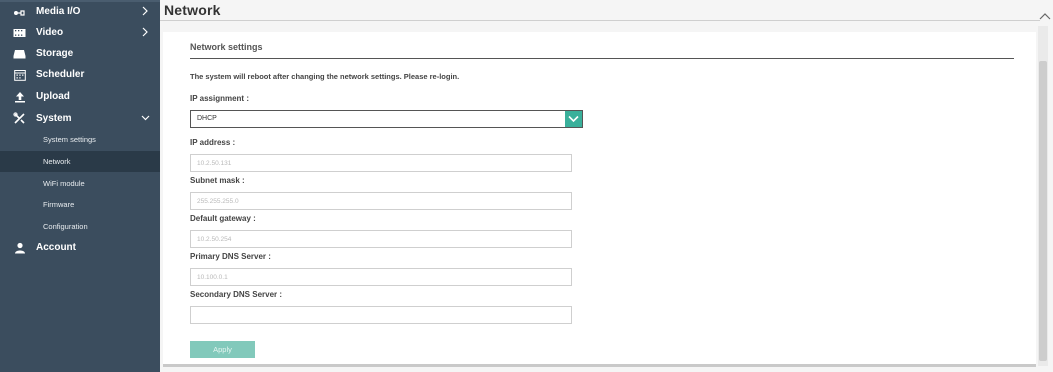 The width and height of the screenshot is (1053, 372). What do you see at coordinates (19, 32) in the screenshot?
I see `video-icon` at bounding box center [19, 32].